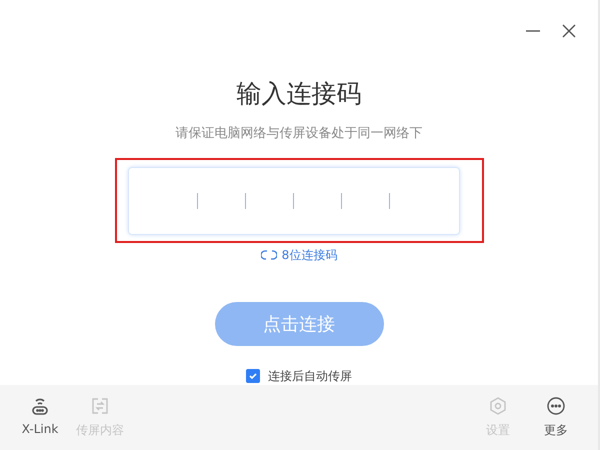  What do you see at coordinates (569, 31) in the screenshot?
I see `close-icon` at bounding box center [569, 31].